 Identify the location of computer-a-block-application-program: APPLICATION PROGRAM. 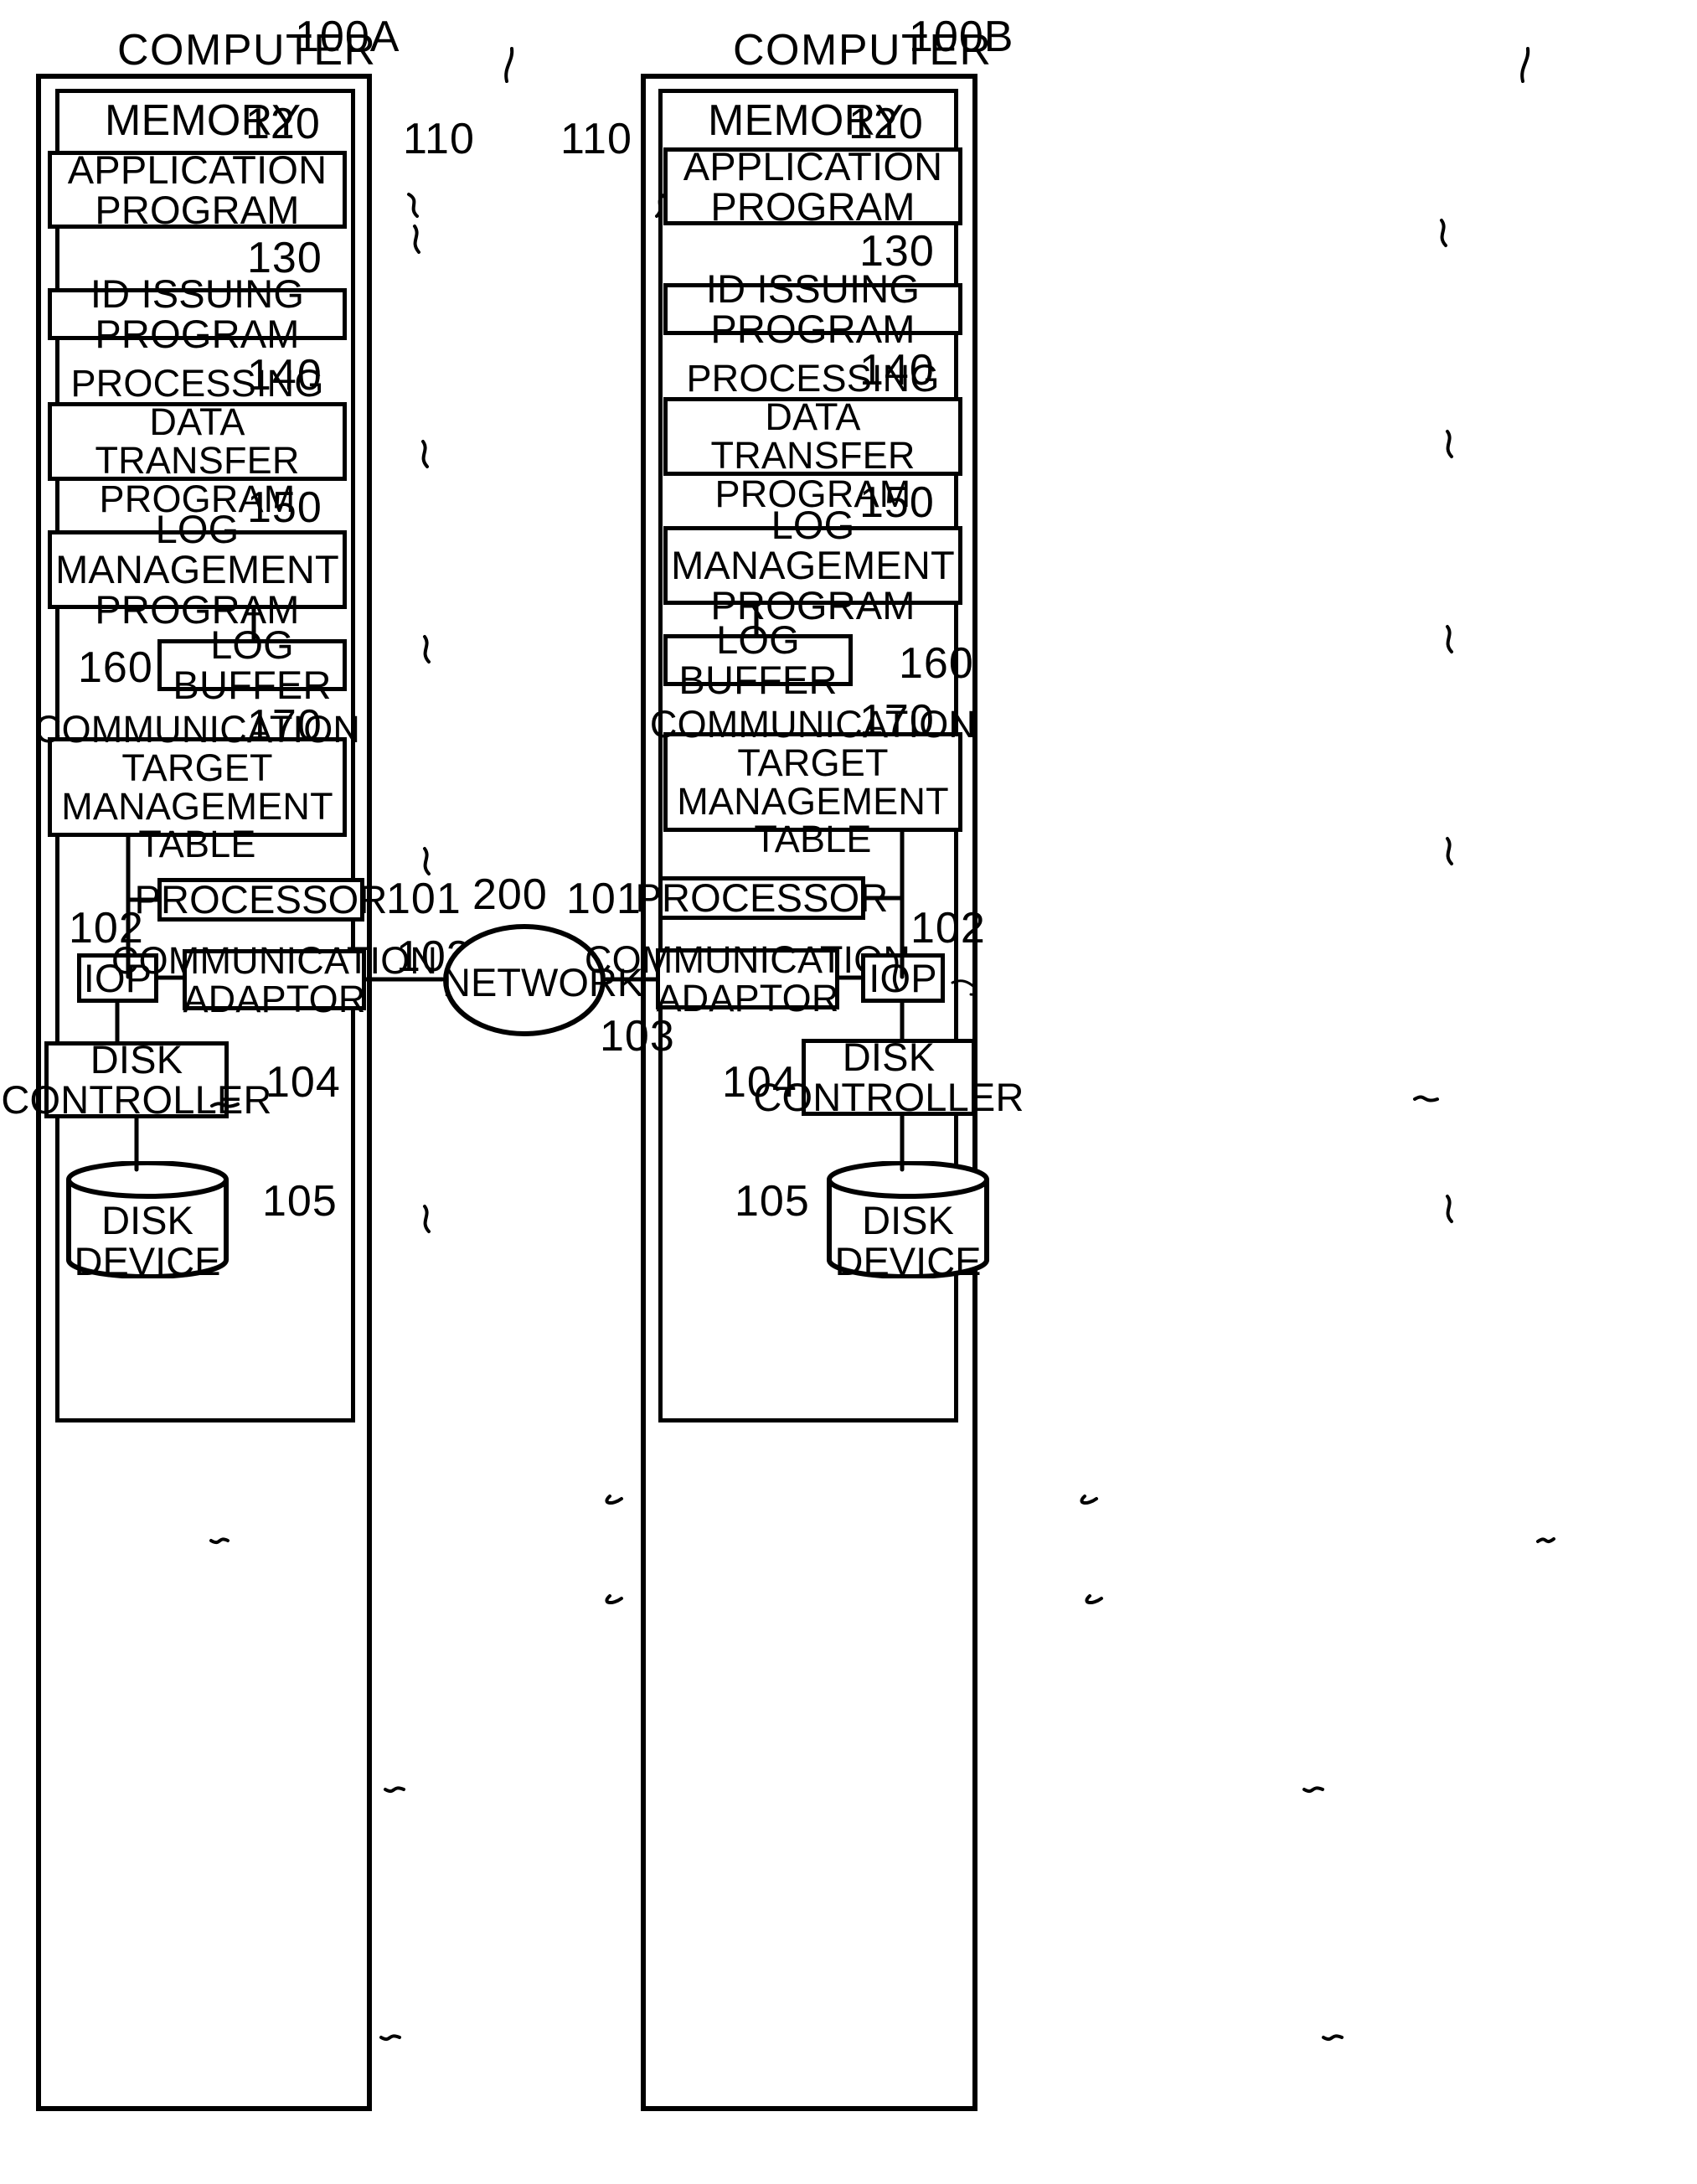
(197, 189).